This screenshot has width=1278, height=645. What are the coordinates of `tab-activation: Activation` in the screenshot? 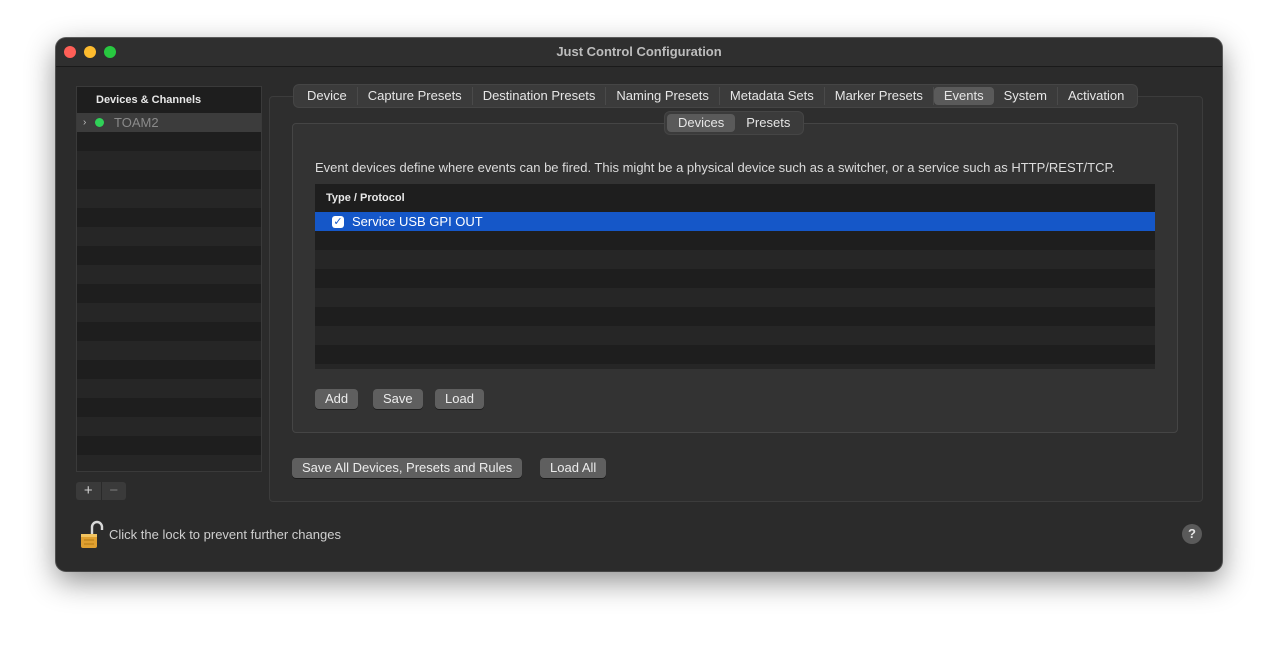 It's located at (1096, 96).